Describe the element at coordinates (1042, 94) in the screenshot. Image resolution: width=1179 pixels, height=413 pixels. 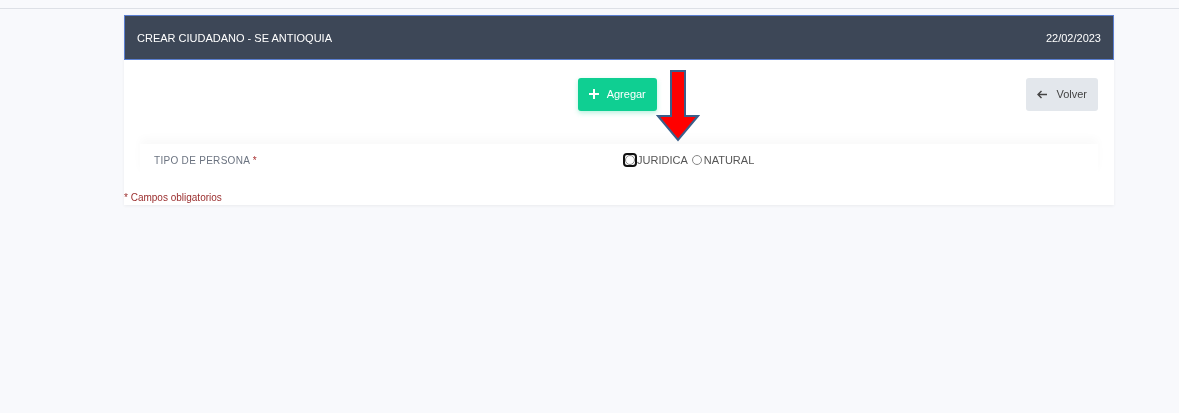
I see `arrow-left-icon` at that location.